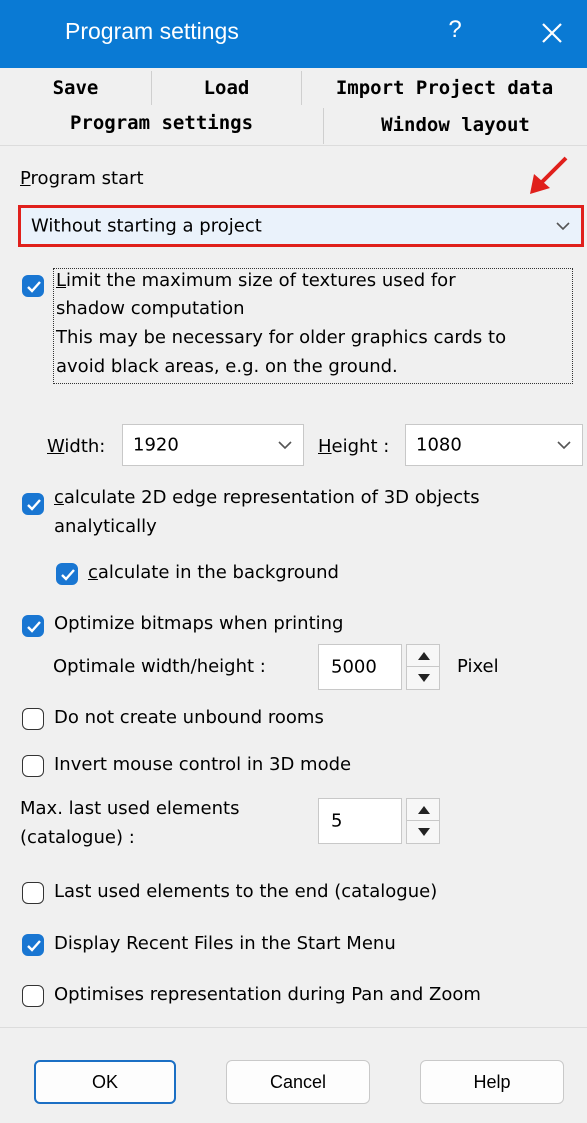 This screenshot has width=587, height=1123. I want to click on optimise-pan-checkbox, so click(33, 996).